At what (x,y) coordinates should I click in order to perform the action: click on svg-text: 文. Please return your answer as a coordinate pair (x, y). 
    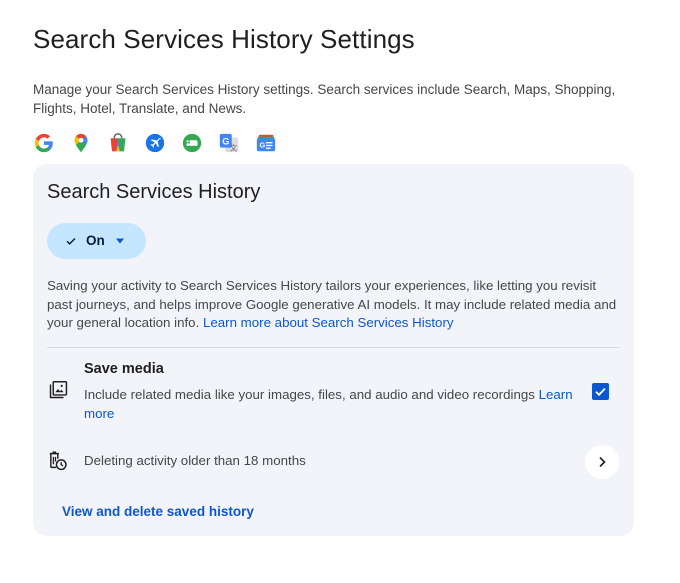
    Looking at the image, I should click on (233, 147).